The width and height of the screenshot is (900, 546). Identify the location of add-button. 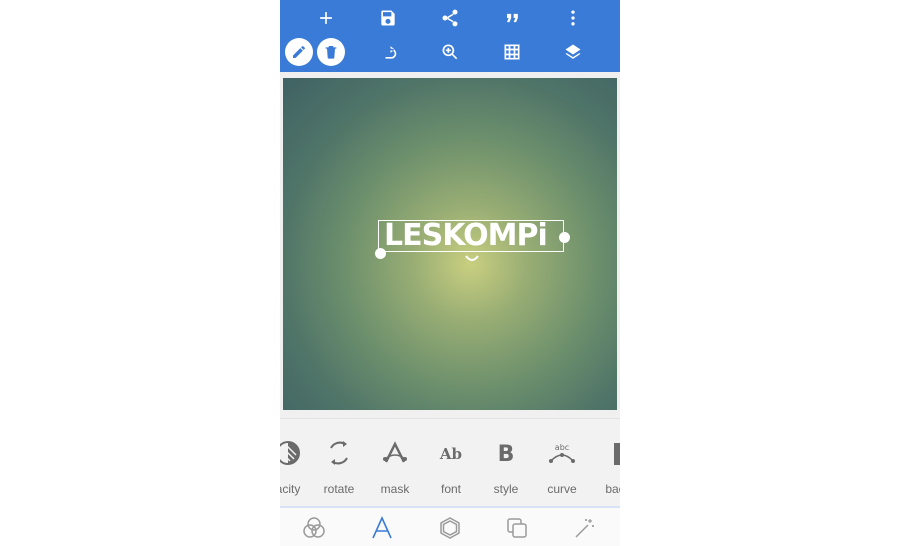
(326, 18).